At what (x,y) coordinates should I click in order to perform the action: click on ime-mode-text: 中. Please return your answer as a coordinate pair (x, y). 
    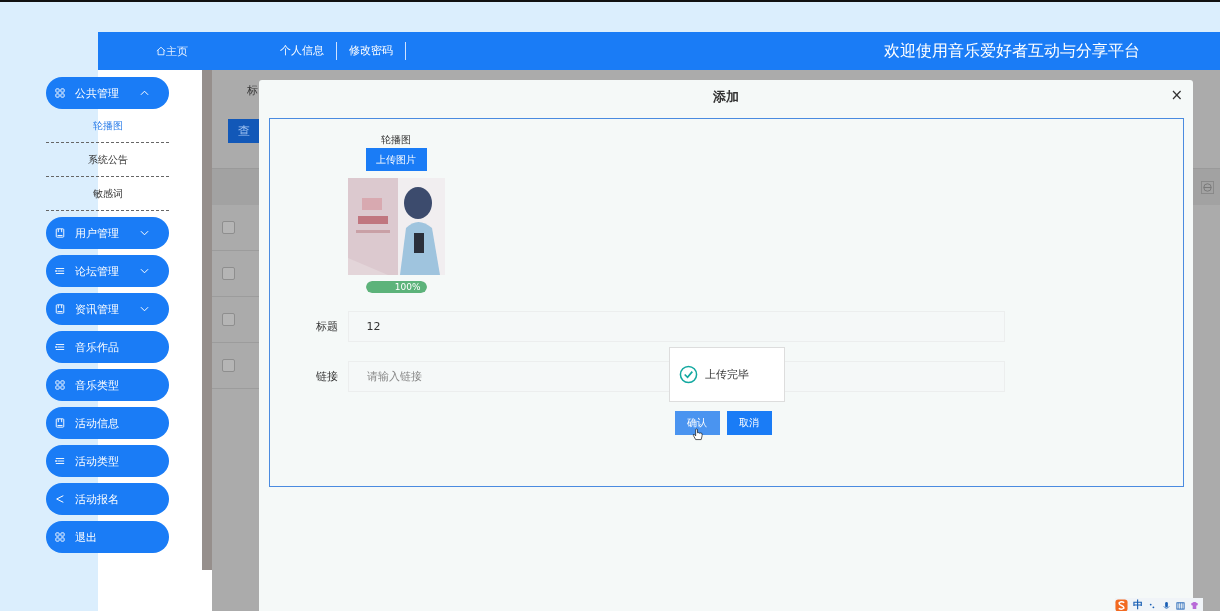
    Looking at the image, I should click on (1138, 604).